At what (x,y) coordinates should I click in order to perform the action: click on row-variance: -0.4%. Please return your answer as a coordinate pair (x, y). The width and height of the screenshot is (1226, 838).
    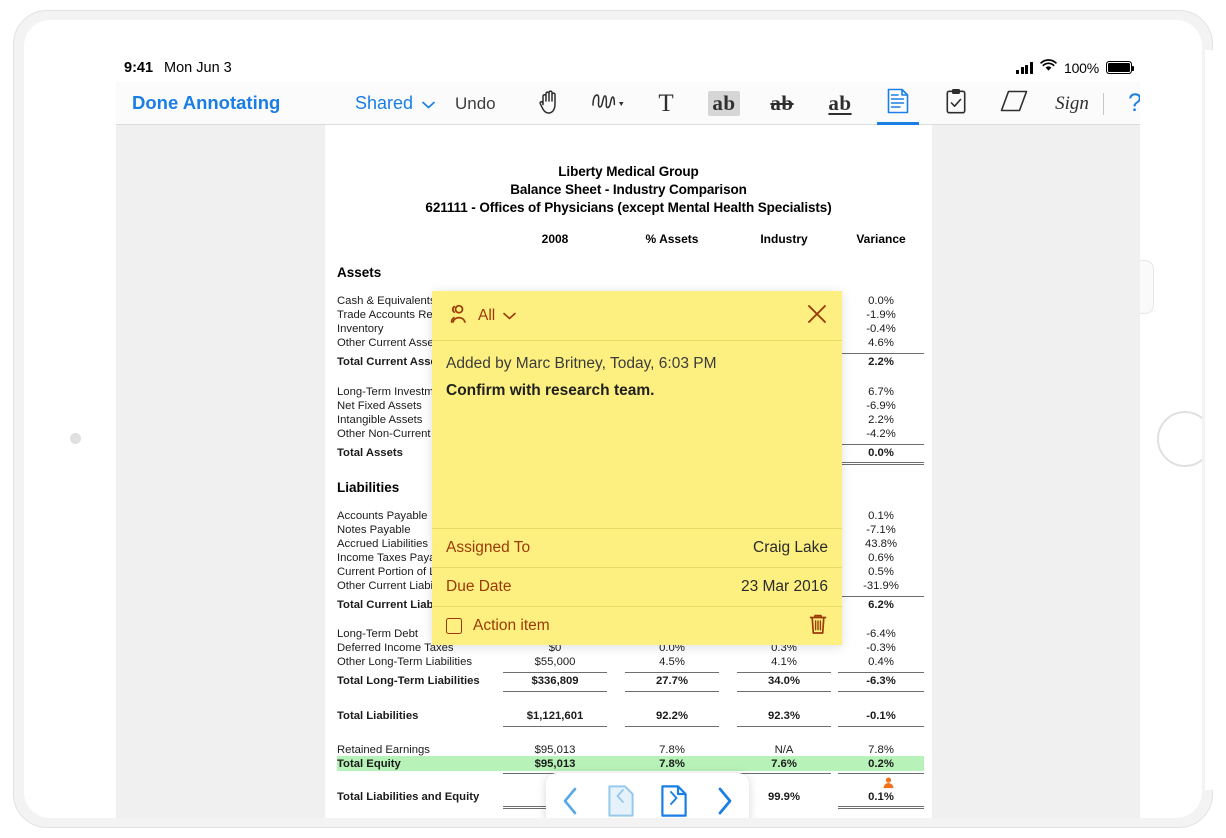
    Looking at the image, I should click on (881, 329).